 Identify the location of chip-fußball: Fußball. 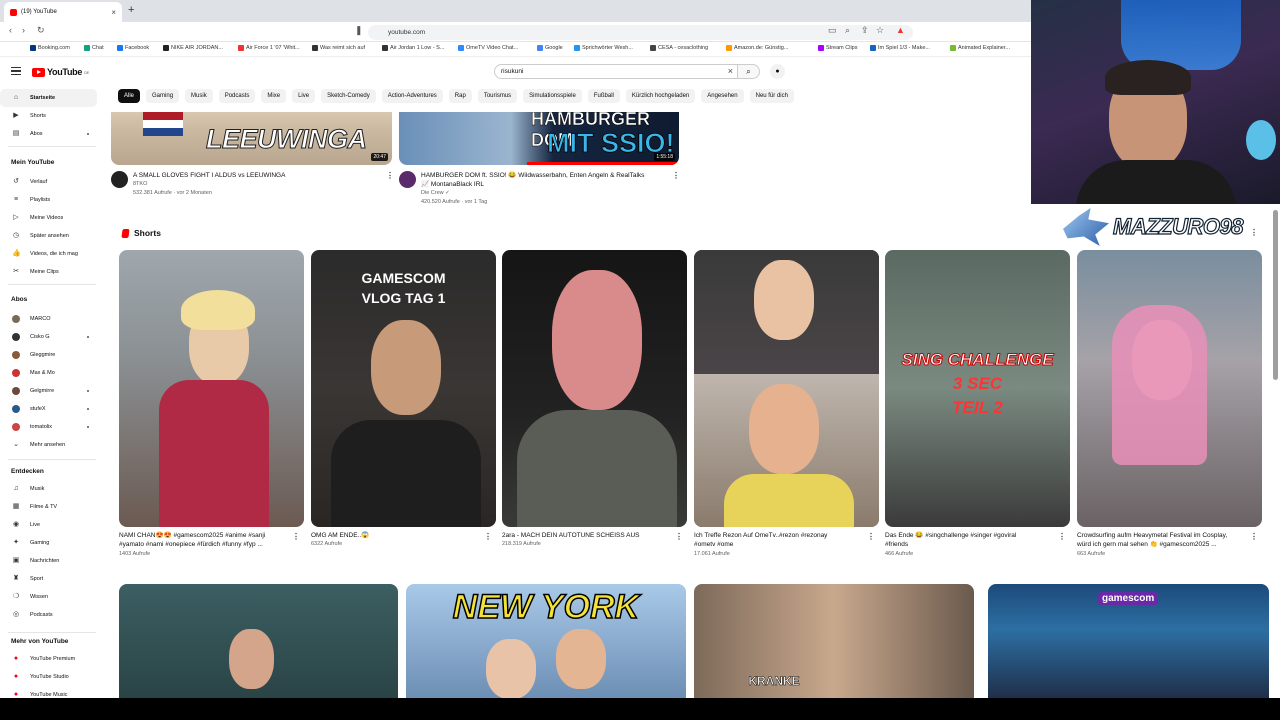
(603, 96).